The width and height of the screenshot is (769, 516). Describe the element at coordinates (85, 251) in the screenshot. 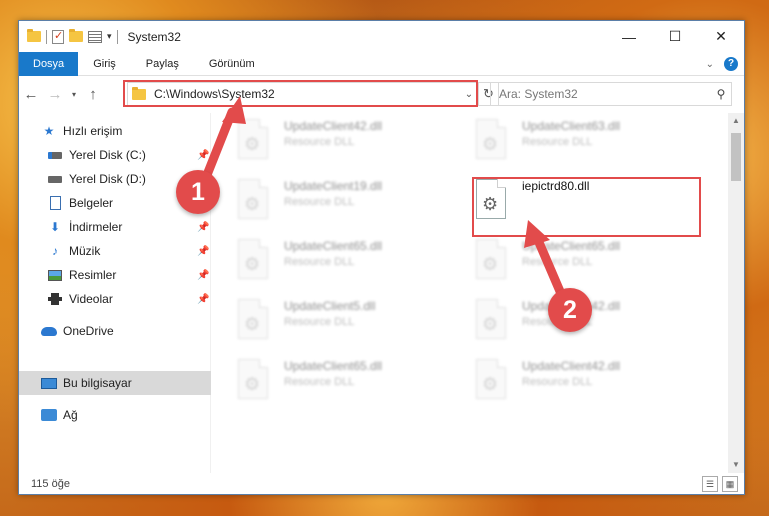

I see `sidebar-item-label: Müzik` at that location.